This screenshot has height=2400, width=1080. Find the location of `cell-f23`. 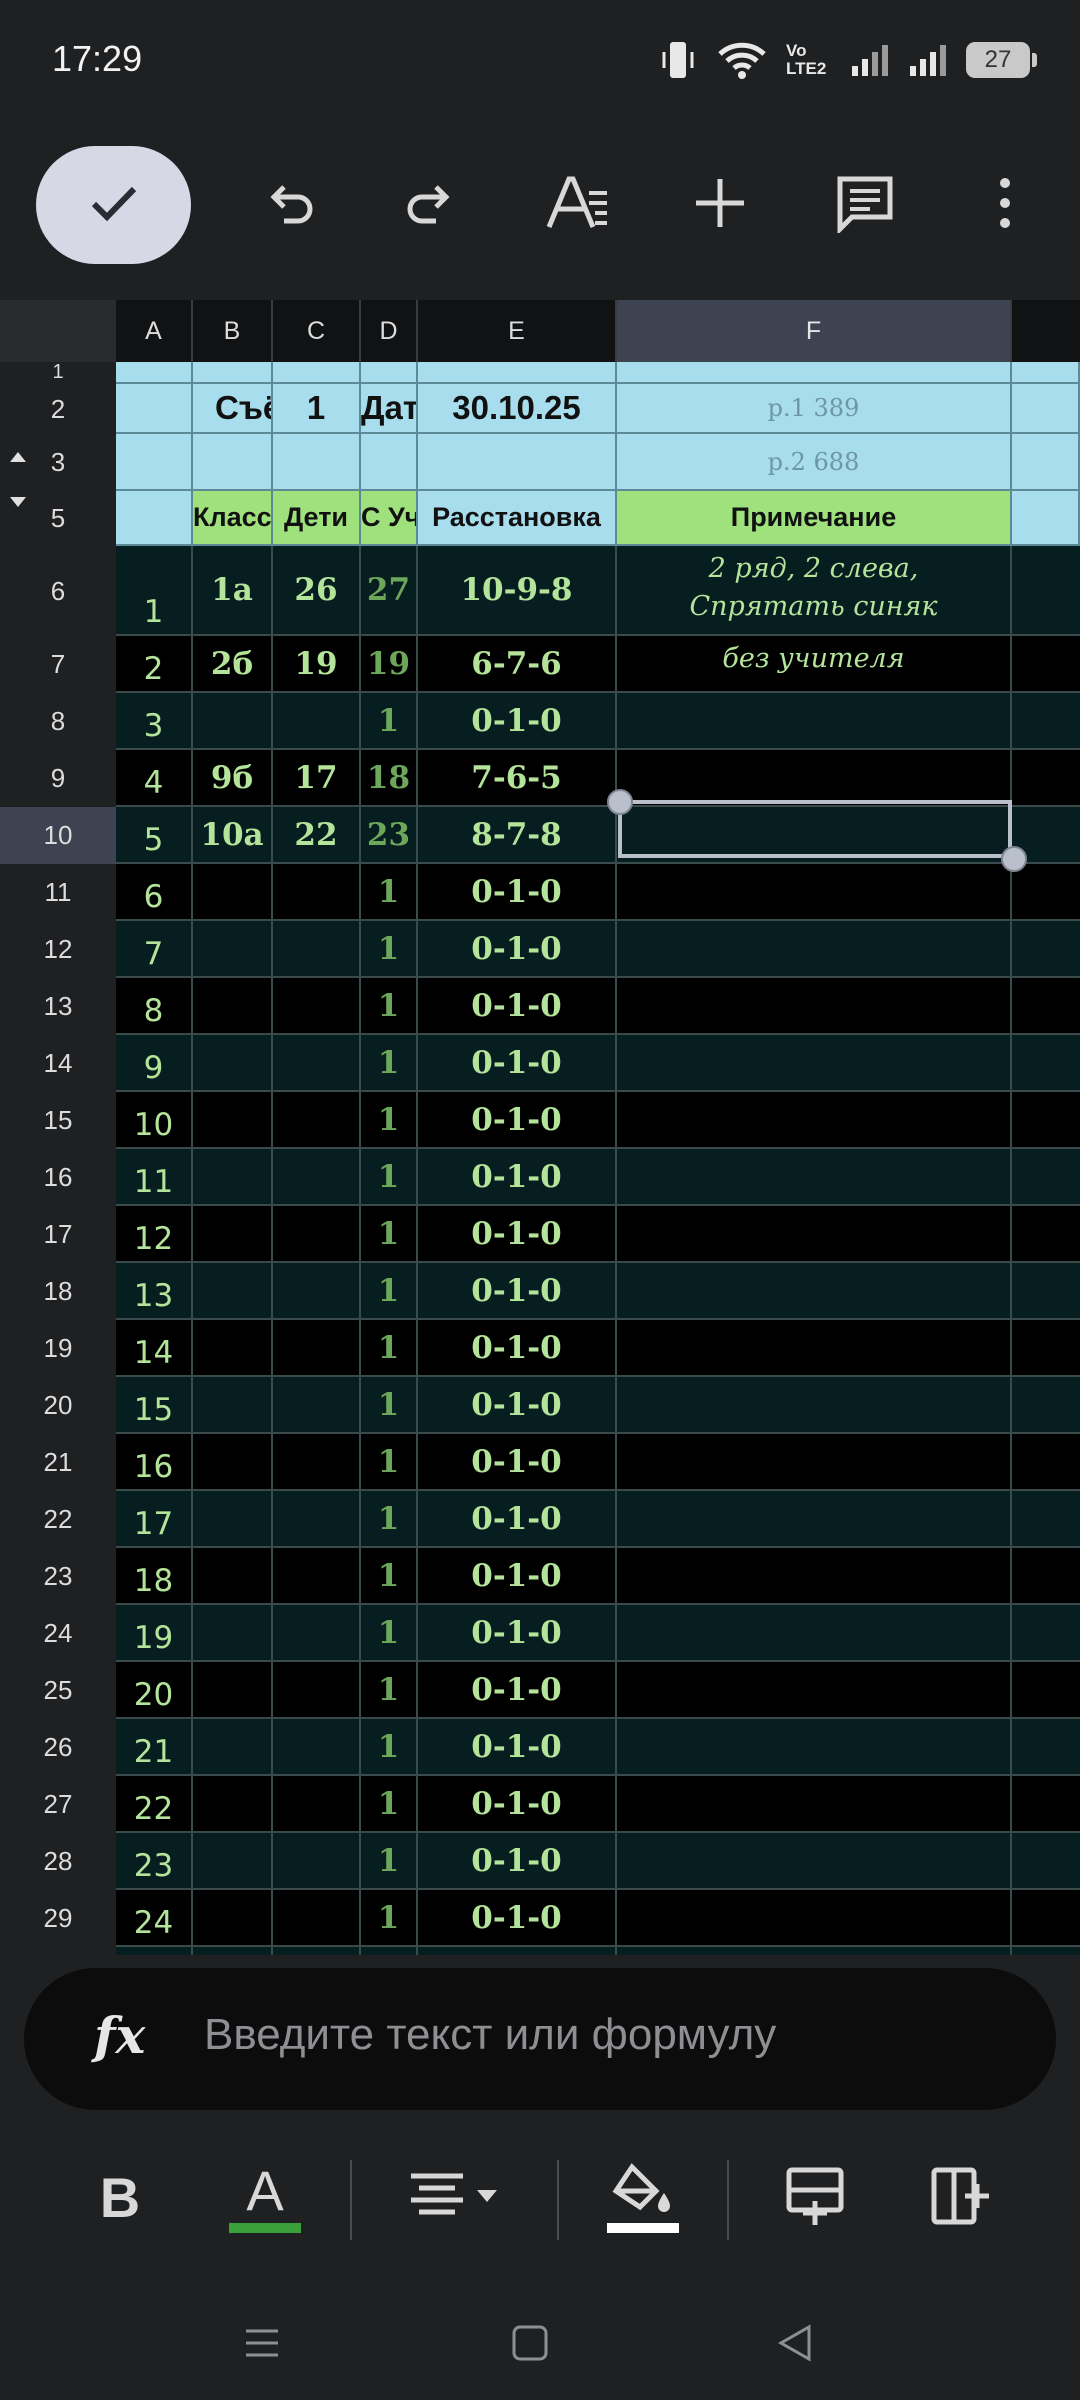

cell-f23 is located at coordinates (814, 1576).